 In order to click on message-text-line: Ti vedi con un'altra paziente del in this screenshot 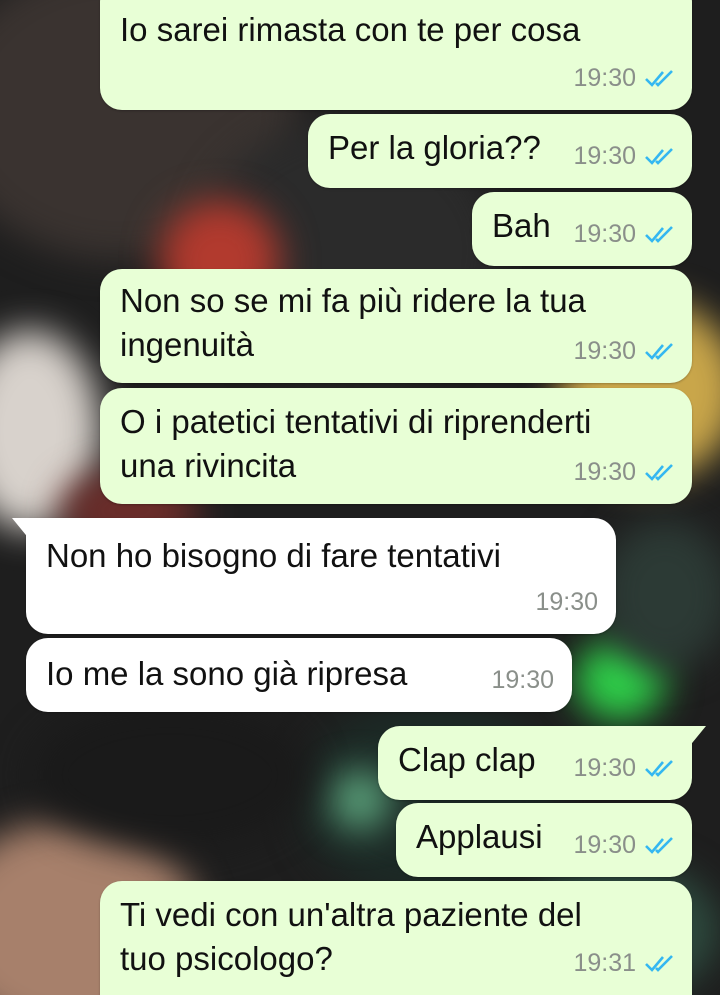, I will do `click(351, 914)`.